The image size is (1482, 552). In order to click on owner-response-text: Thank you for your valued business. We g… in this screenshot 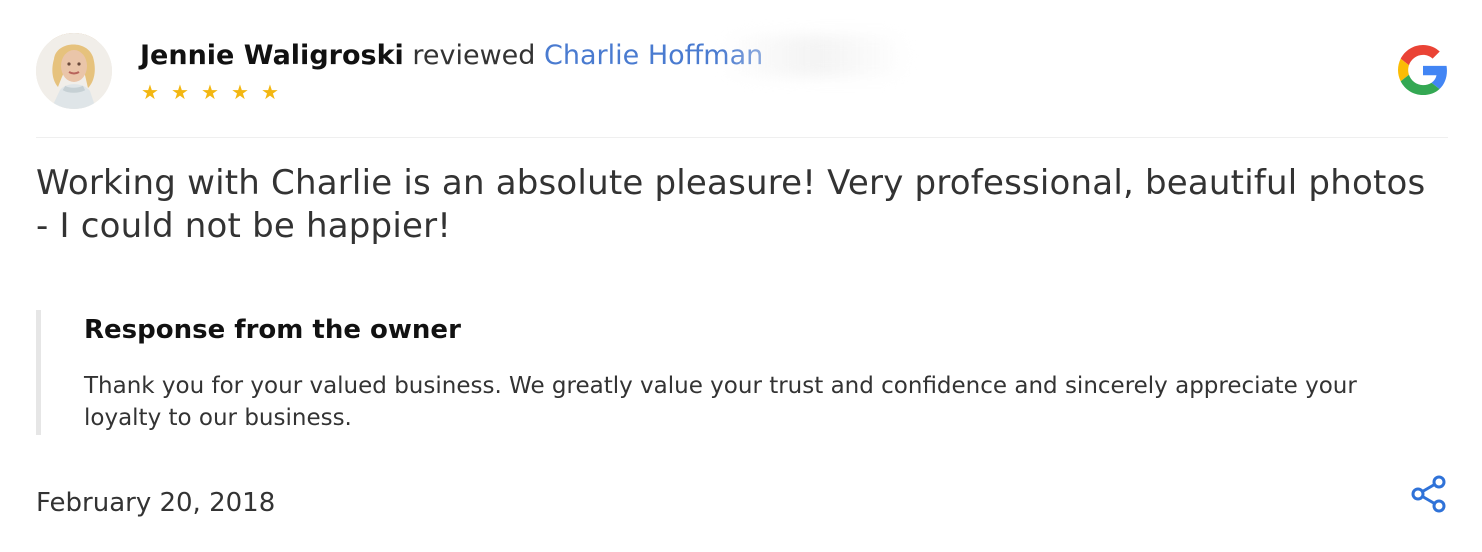, I will do `click(720, 402)`.